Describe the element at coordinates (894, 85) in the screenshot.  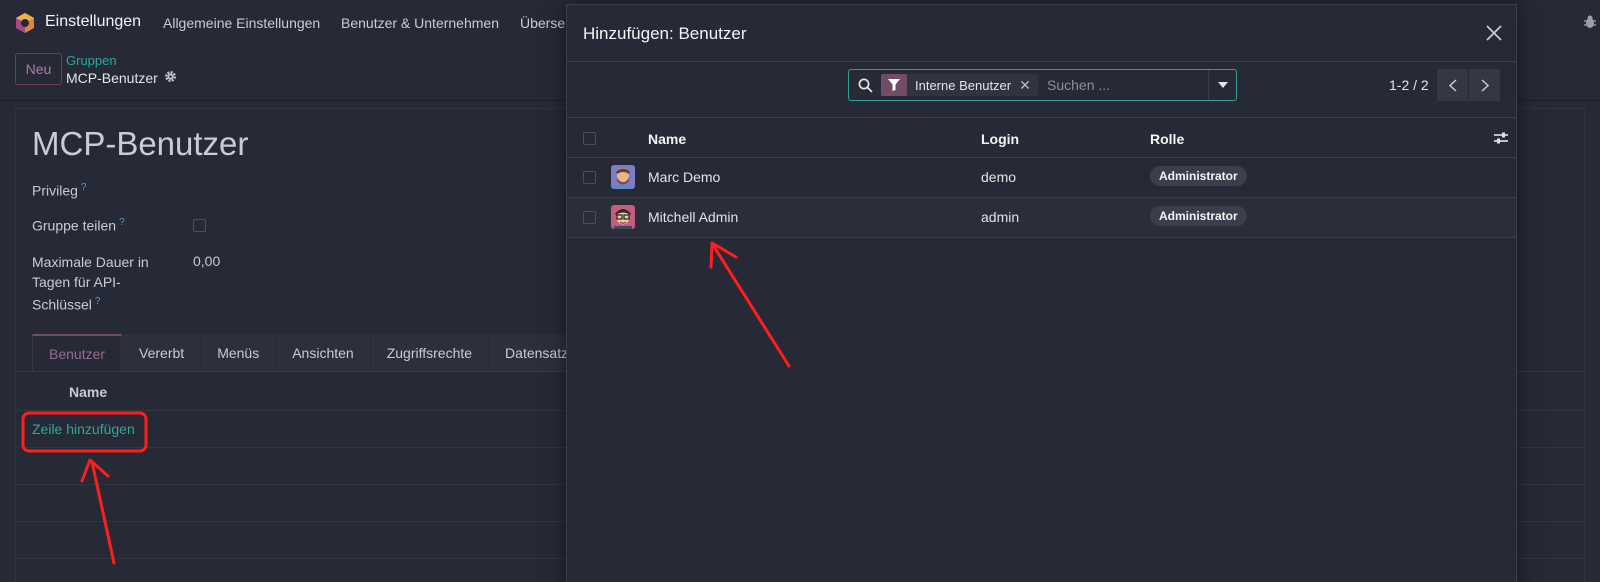
I see `filter-icon` at that location.